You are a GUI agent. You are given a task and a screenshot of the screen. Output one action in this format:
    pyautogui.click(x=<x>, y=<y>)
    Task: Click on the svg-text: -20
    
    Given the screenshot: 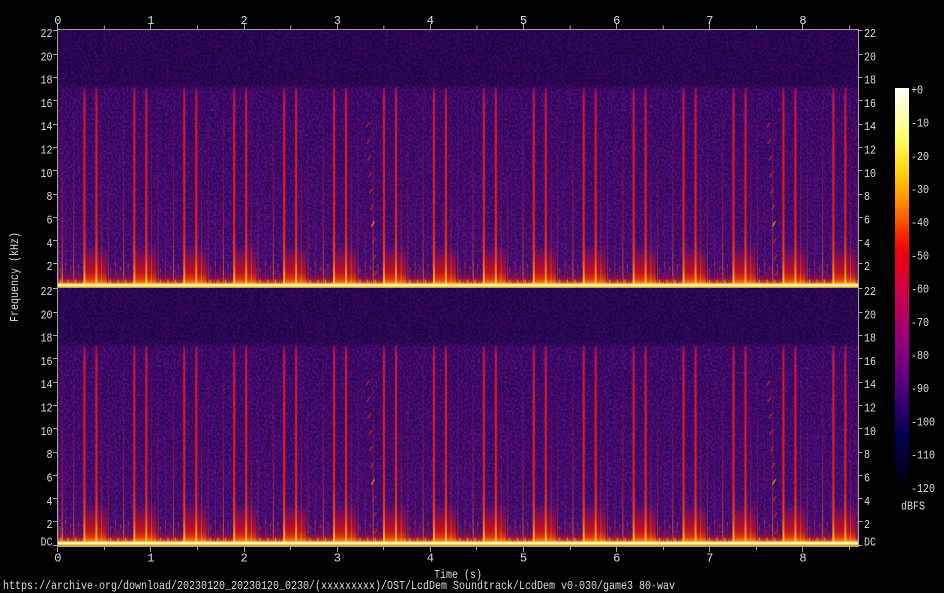 What is the action you would take?
    pyautogui.click(x=920, y=157)
    